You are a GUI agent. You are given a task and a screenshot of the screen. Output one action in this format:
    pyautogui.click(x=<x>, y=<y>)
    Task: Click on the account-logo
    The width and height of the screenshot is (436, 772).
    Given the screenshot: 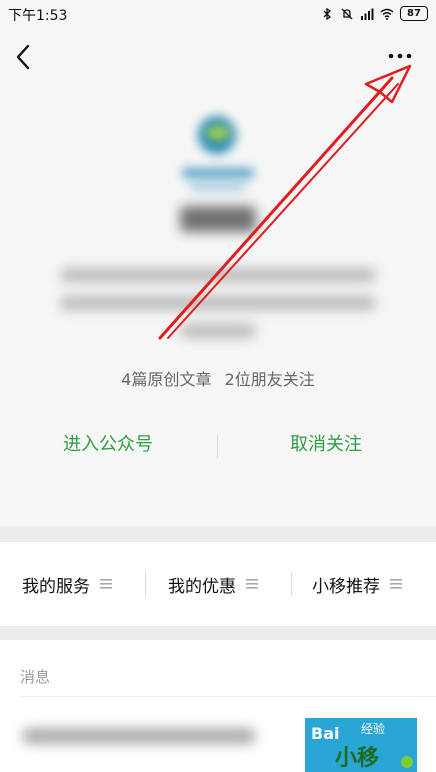 What is the action you would take?
    pyautogui.click(x=218, y=155)
    